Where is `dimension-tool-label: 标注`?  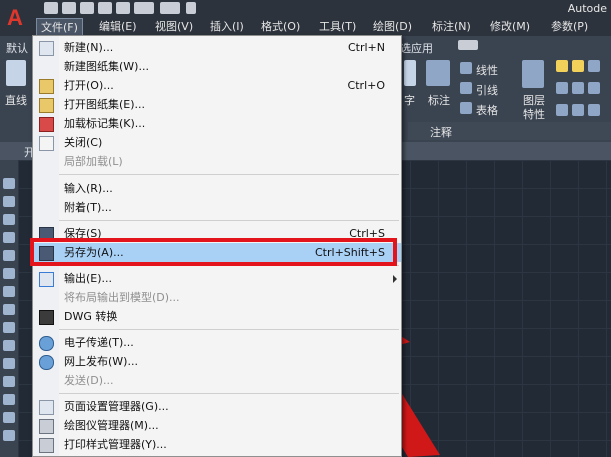 dimension-tool-label: 标注 is located at coordinates (439, 100).